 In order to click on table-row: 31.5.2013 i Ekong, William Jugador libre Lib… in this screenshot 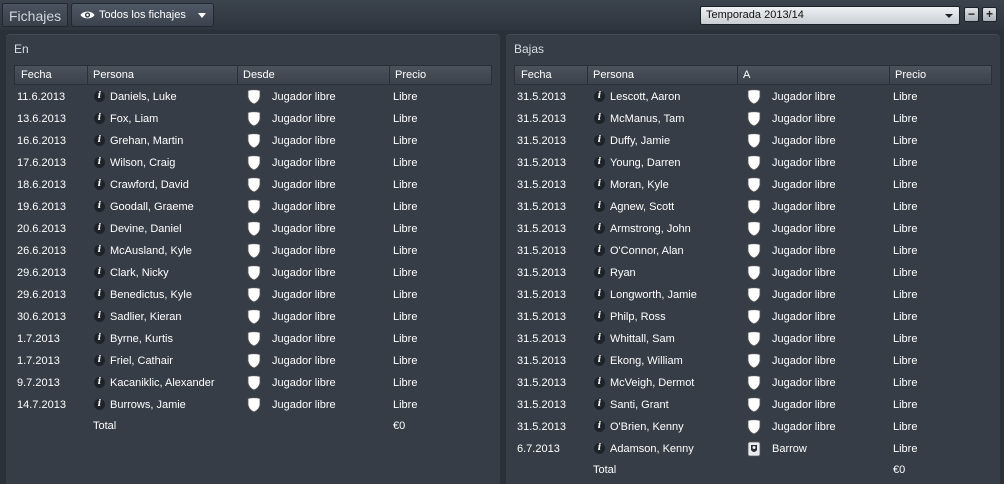, I will do `click(753, 361)`.